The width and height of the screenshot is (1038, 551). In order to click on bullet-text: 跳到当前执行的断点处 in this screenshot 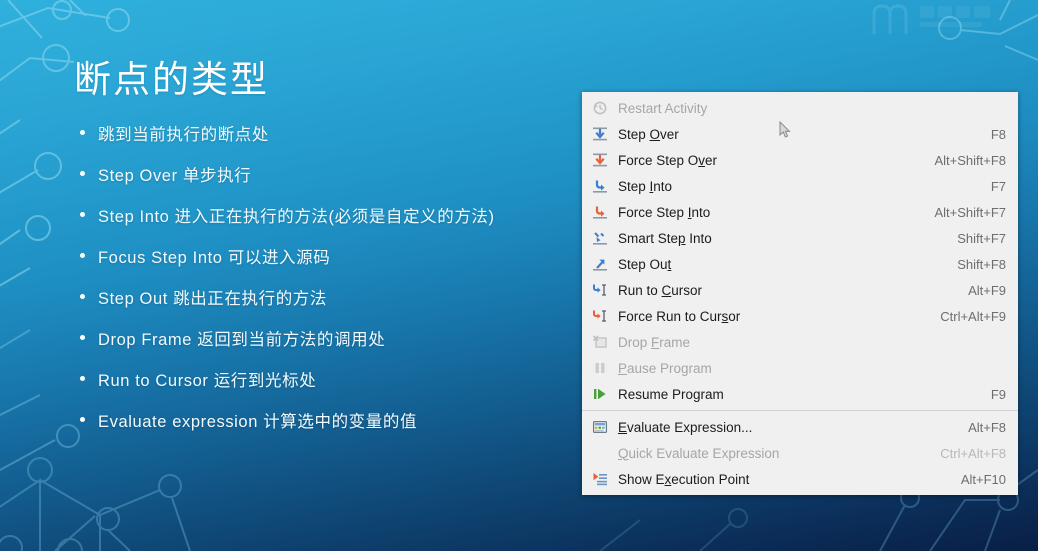, I will do `click(183, 134)`.